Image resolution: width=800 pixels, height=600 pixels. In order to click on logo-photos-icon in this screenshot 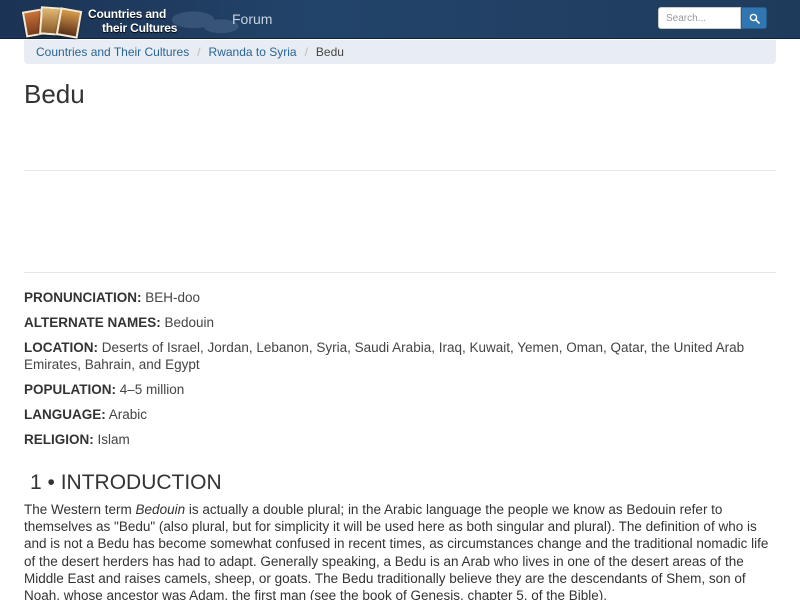, I will do `click(53, 22)`.